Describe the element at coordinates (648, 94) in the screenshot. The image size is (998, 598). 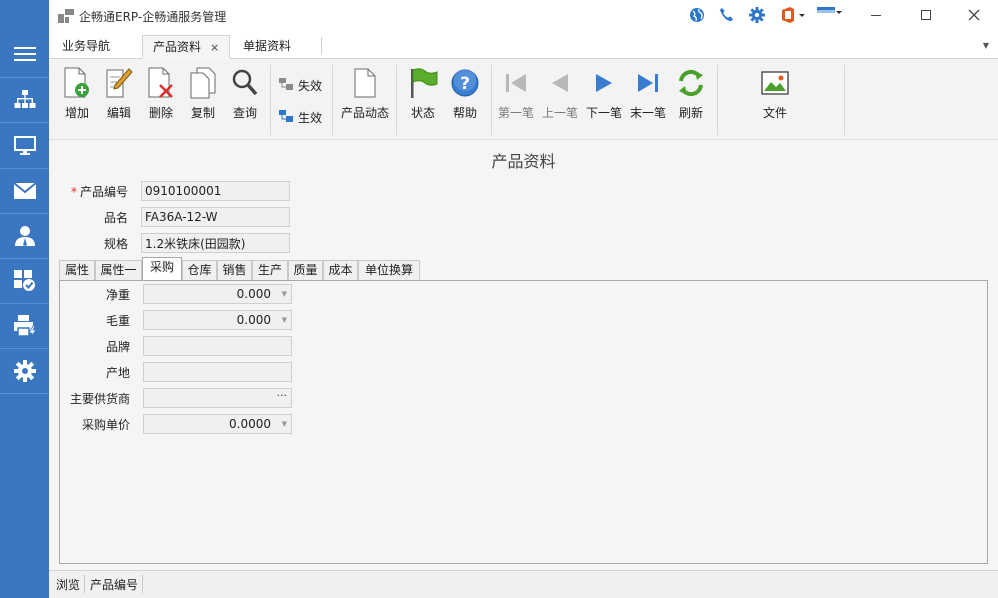
I see `last-record-button: 末一笔` at that location.